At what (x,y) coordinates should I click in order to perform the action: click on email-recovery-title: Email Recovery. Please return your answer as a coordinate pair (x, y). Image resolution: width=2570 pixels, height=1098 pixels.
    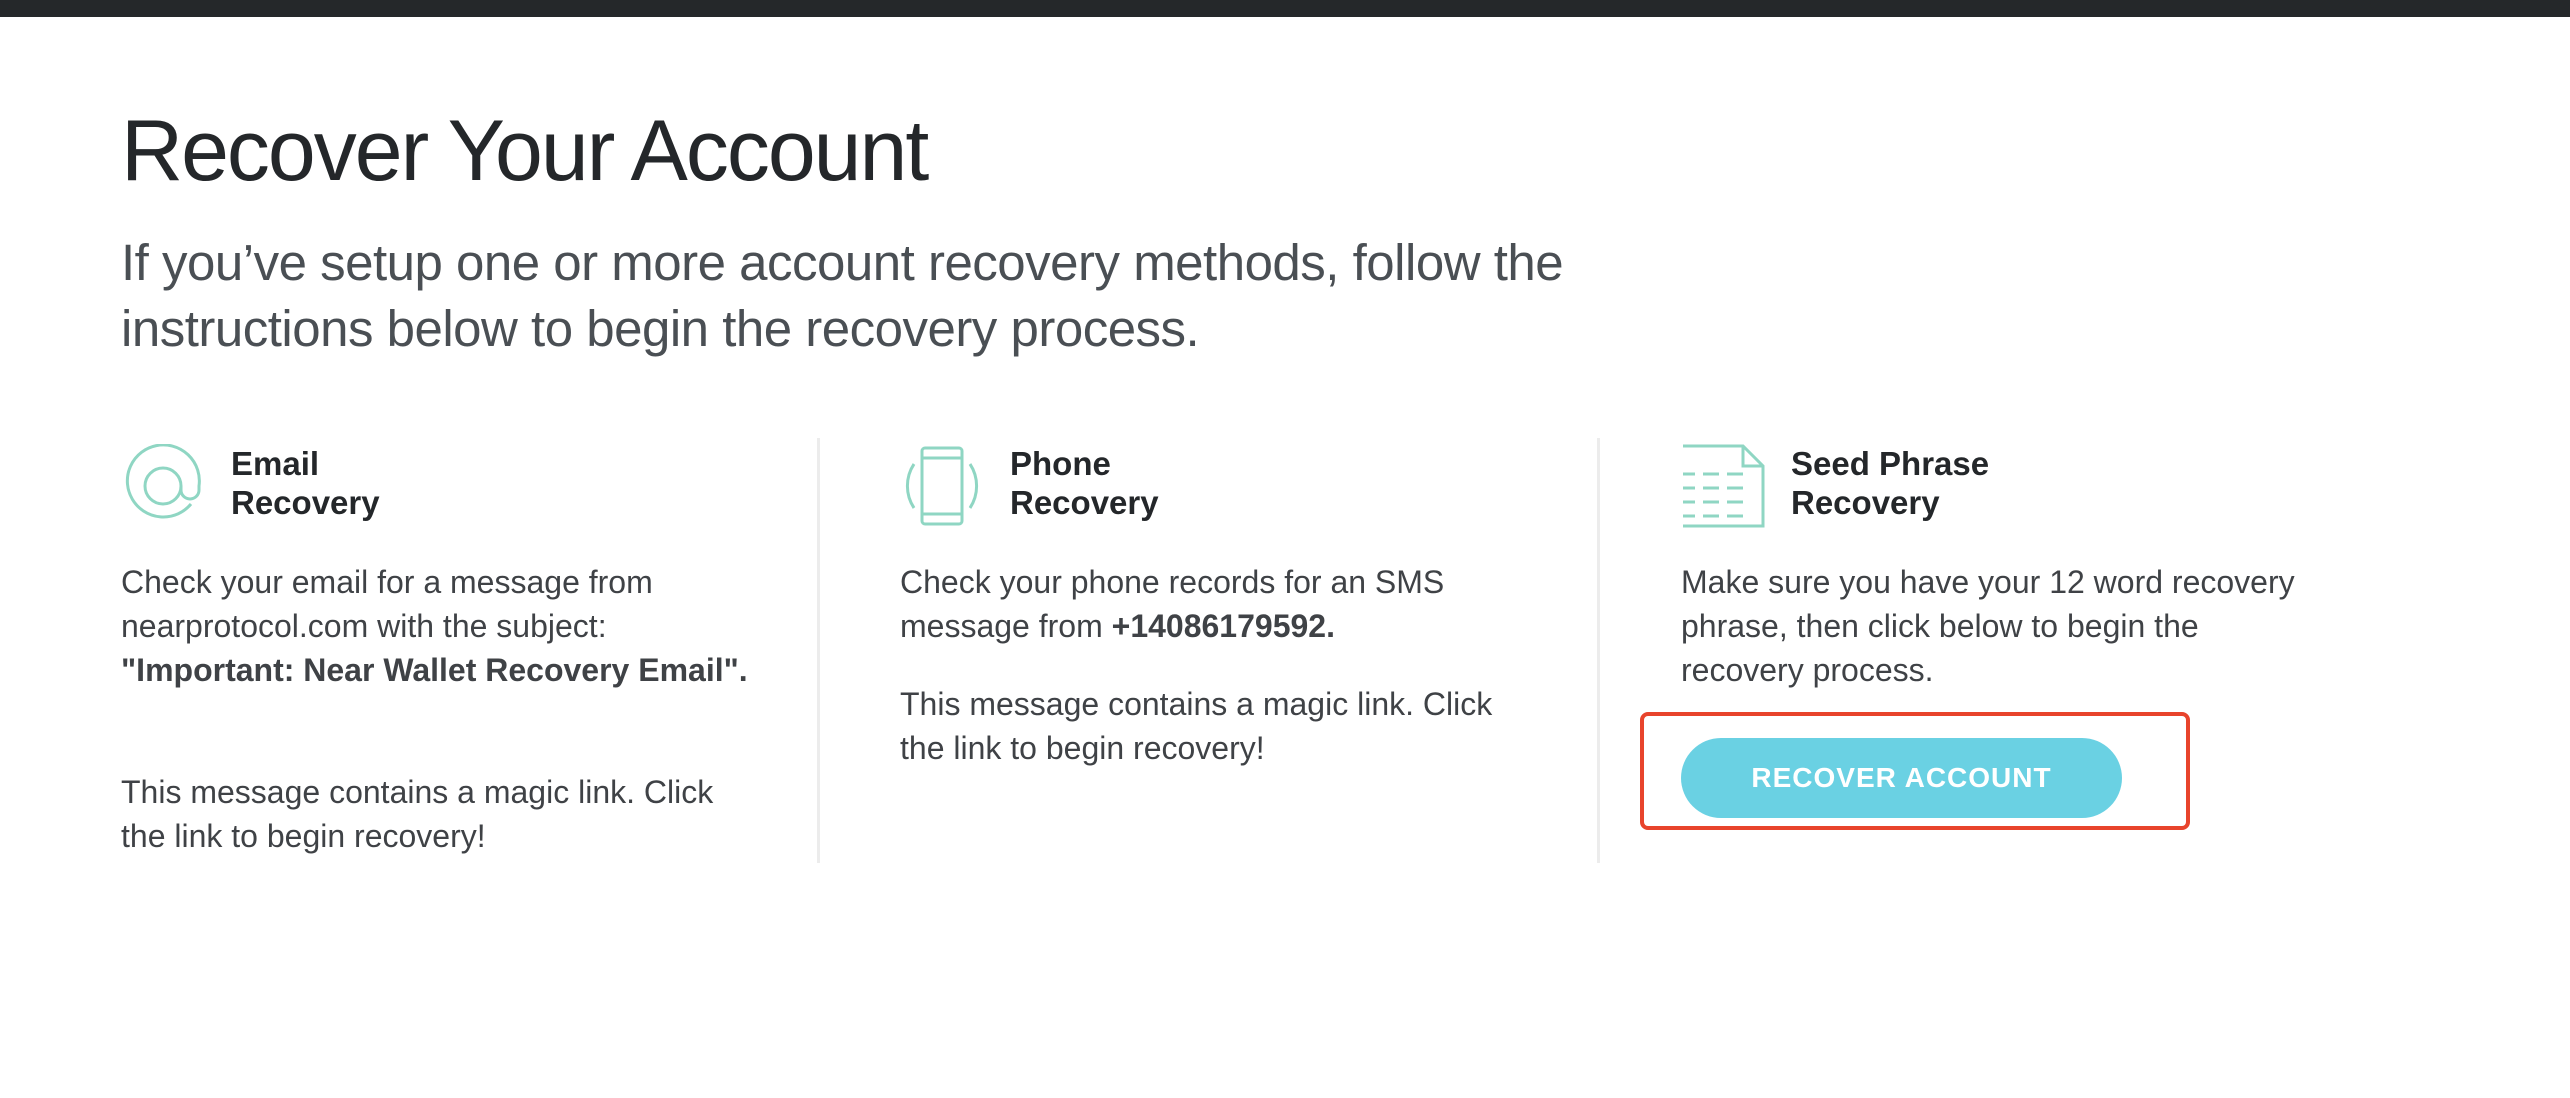
    Looking at the image, I should click on (305, 483).